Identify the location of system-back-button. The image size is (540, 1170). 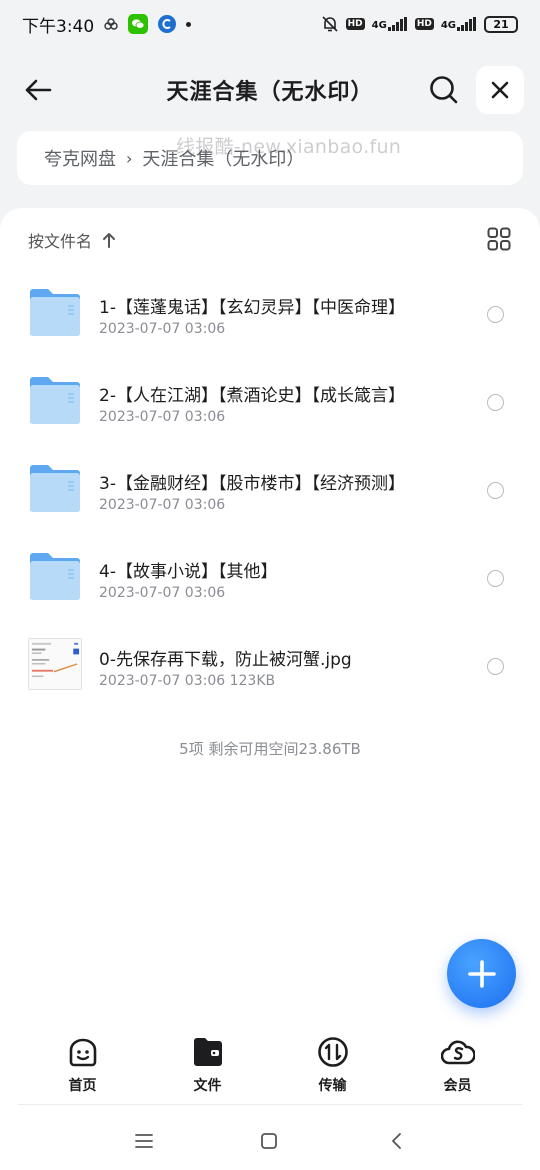
(397, 1141).